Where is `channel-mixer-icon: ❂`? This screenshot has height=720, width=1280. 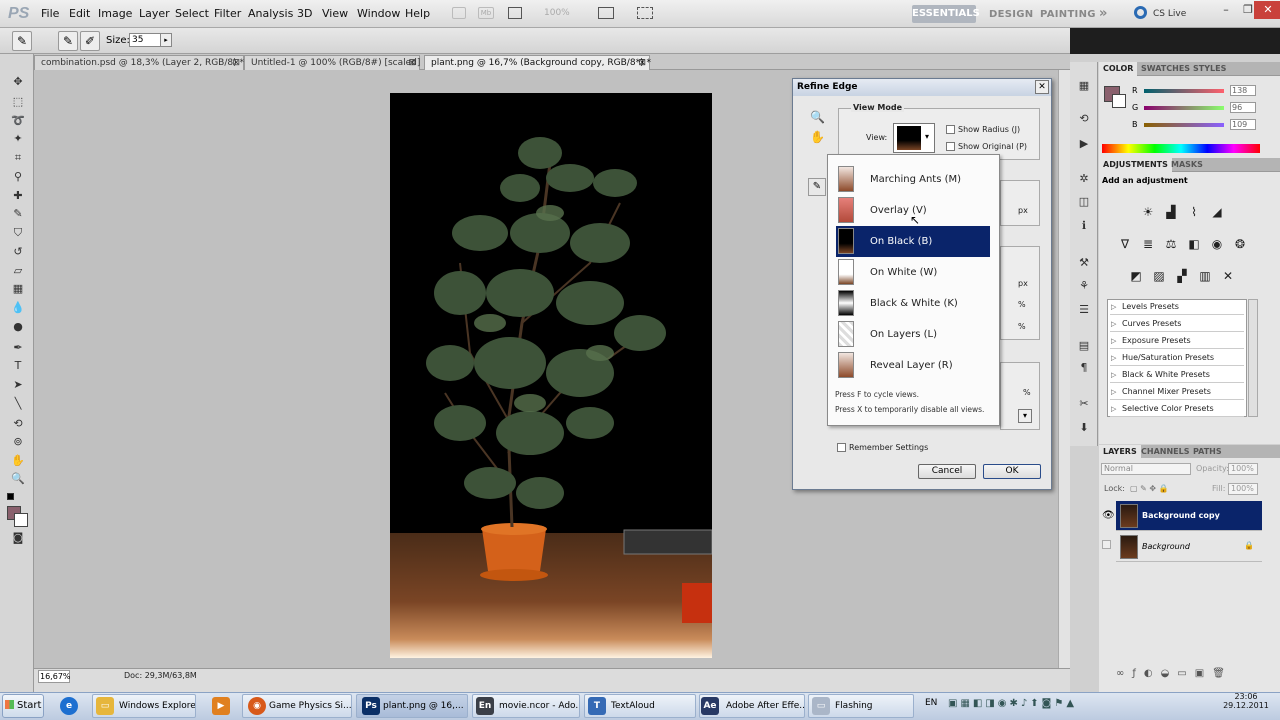 channel-mixer-icon: ❂ is located at coordinates (1240, 244).